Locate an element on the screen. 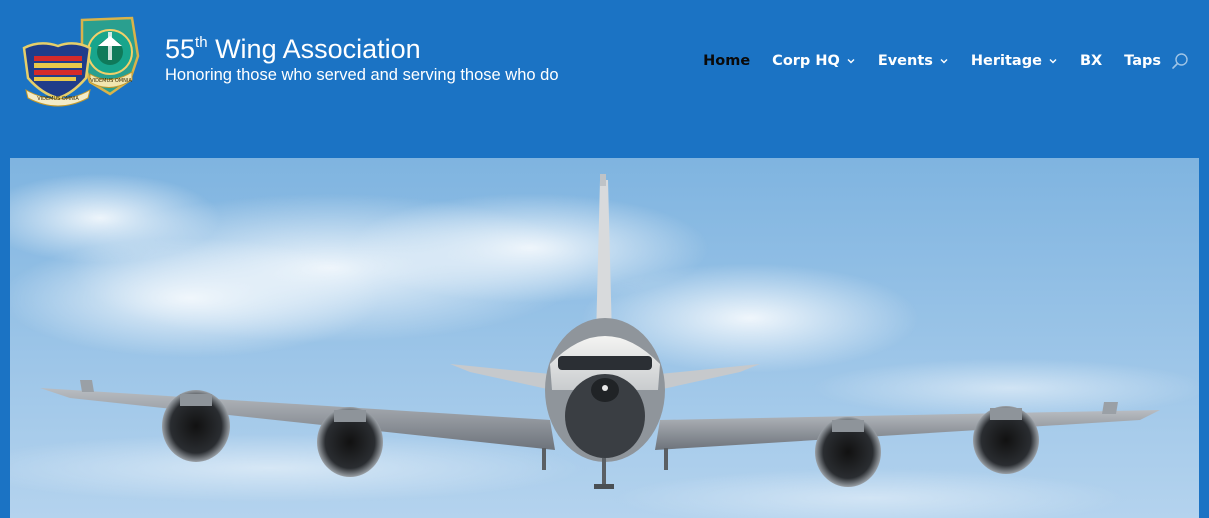  nav-events: Events is located at coordinates (913, 61).